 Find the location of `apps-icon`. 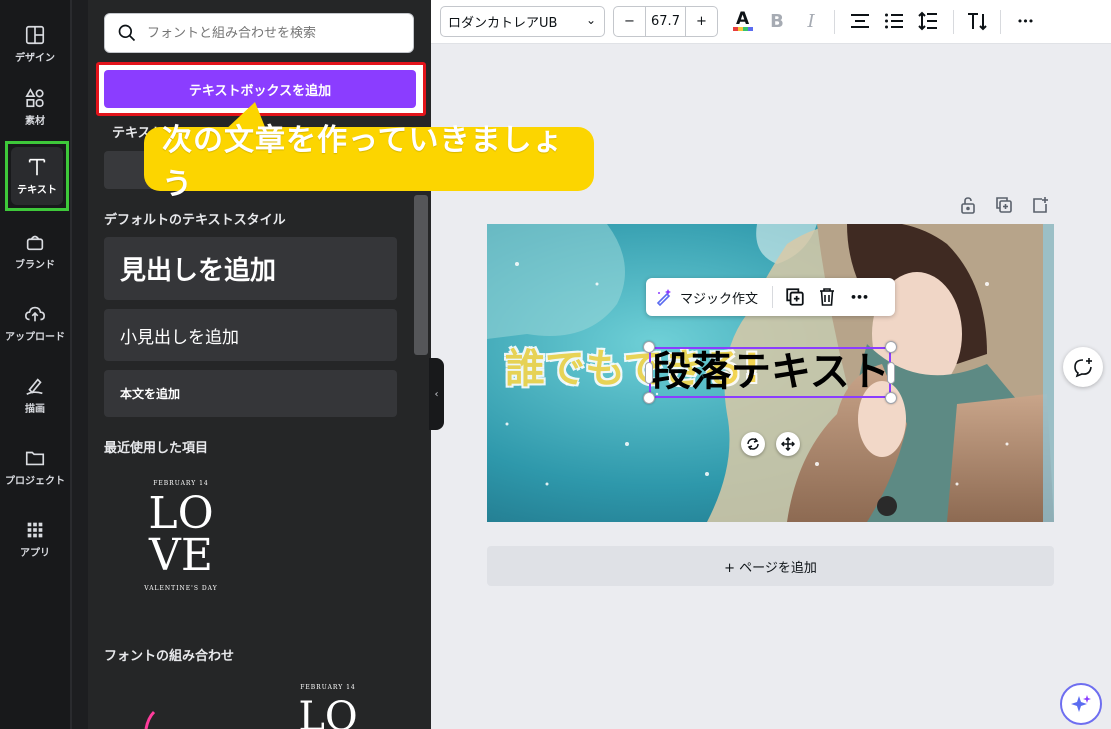

apps-icon is located at coordinates (35, 530).